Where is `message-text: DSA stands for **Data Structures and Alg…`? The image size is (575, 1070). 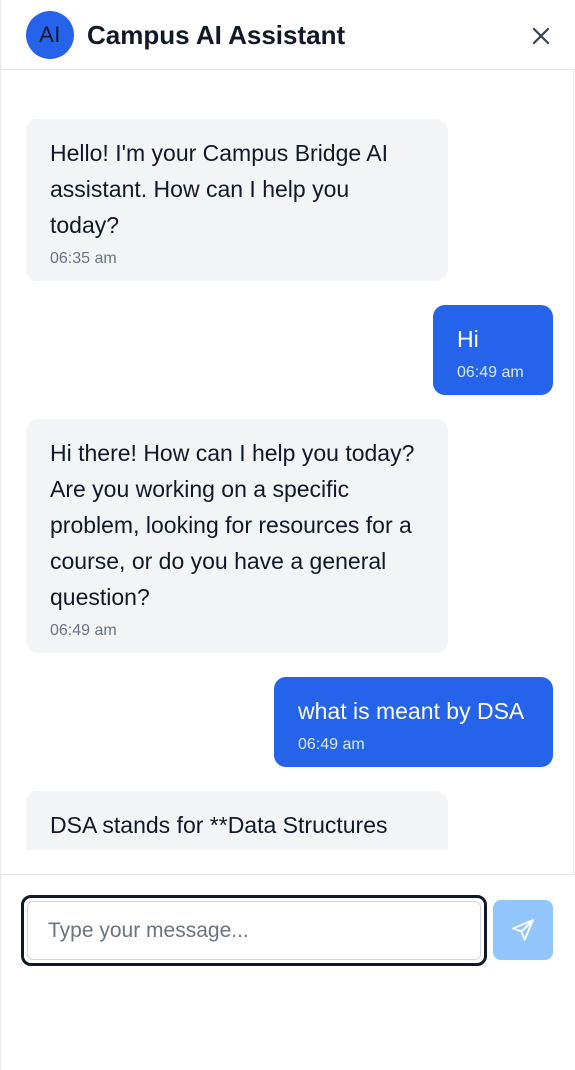
message-text: DSA stands for **Data Structures and Alg… is located at coordinates (219, 831).